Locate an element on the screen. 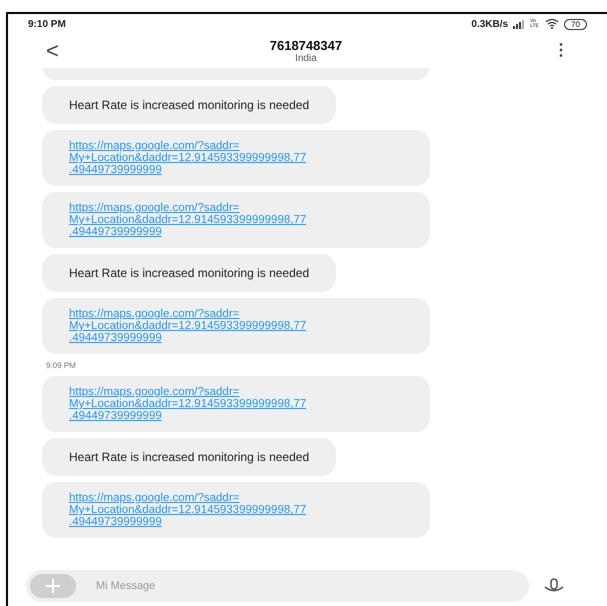 The height and width of the screenshot is (606, 607). message-field: Mi Message is located at coordinates (277, 586).